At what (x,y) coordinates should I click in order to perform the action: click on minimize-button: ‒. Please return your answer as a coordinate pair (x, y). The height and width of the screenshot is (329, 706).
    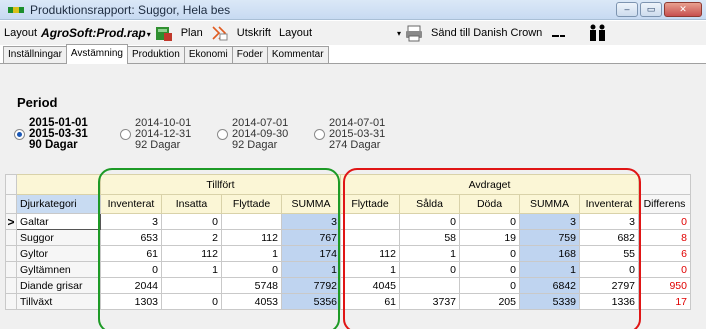
    Looking at the image, I should click on (627, 9).